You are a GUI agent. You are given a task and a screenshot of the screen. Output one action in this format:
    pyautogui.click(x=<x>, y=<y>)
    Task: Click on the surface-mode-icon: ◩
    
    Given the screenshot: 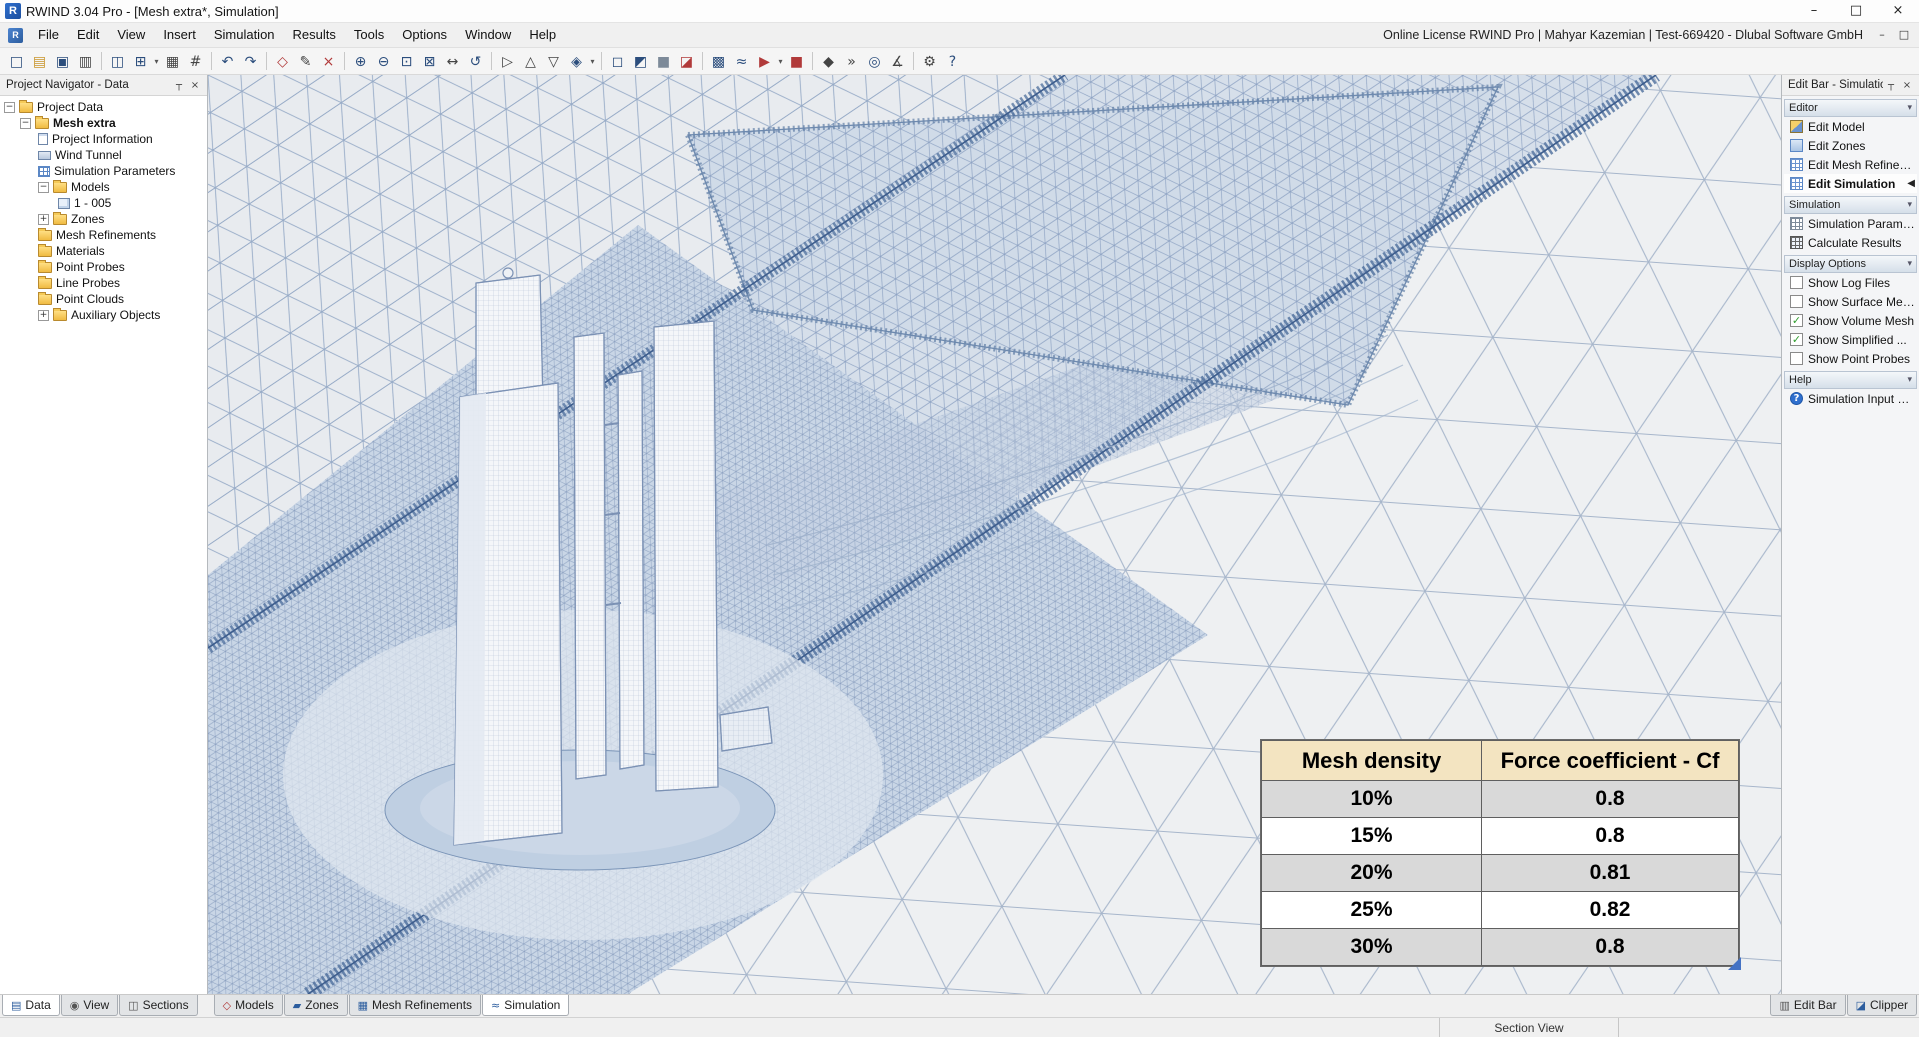 What is the action you would take?
    pyautogui.click(x=640, y=61)
    